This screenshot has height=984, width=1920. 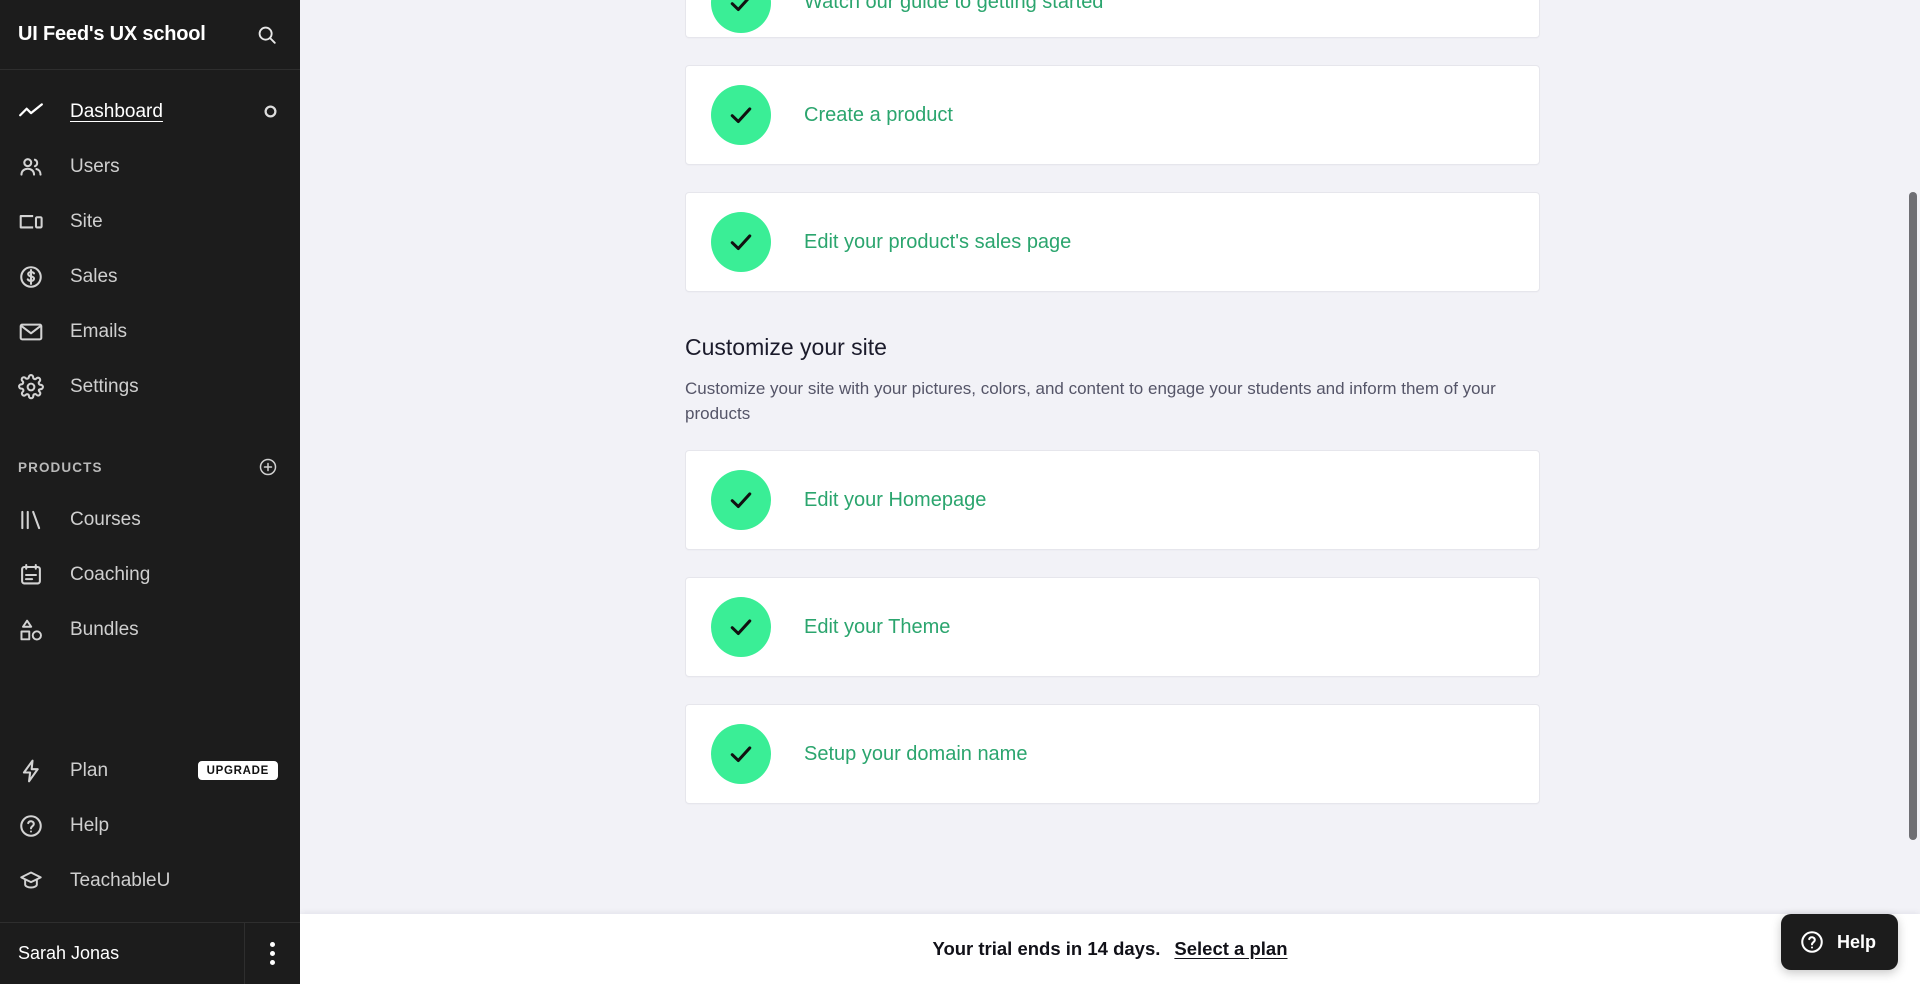 I want to click on checklist-card: Edit your product's sales page, so click(x=1112, y=242).